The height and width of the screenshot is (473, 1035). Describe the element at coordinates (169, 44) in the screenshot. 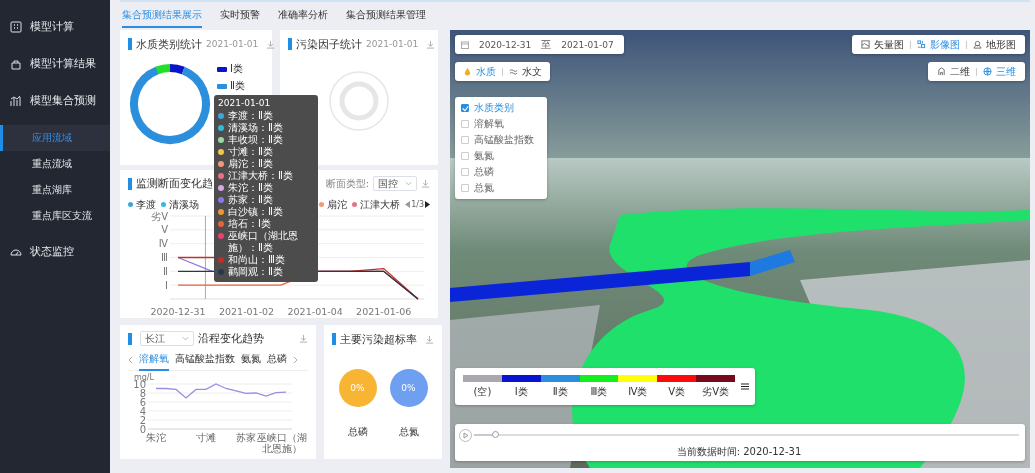

I see `panel-title: 水质类别统计` at that location.